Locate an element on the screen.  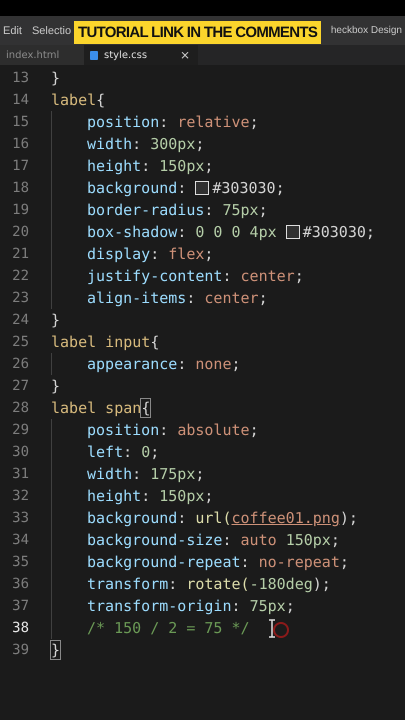
line-number: 15 is located at coordinates (20, 122).